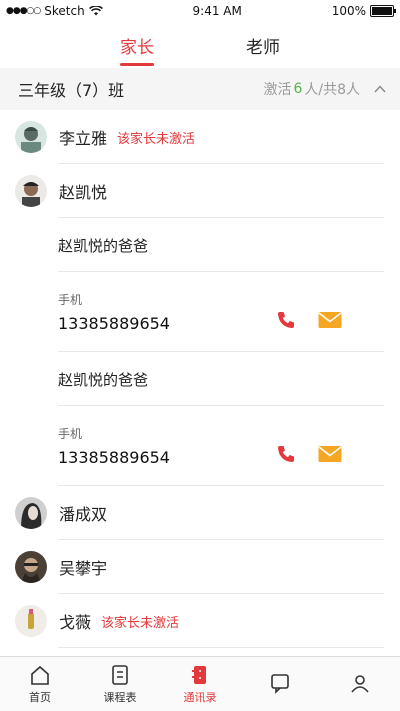 The image size is (400, 711). Describe the element at coordinates (217, 11) in the screenshot. I see `clock: 9:41 AM` at that location.